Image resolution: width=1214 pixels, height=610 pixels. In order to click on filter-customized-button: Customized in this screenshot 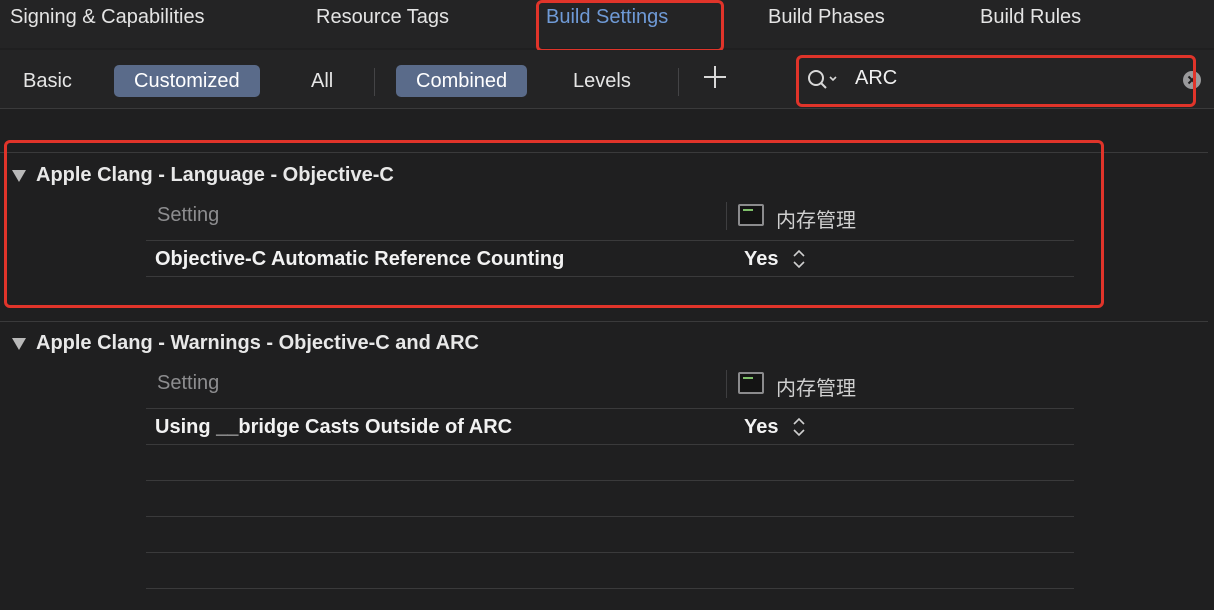, I will do `click(187, 81)`.